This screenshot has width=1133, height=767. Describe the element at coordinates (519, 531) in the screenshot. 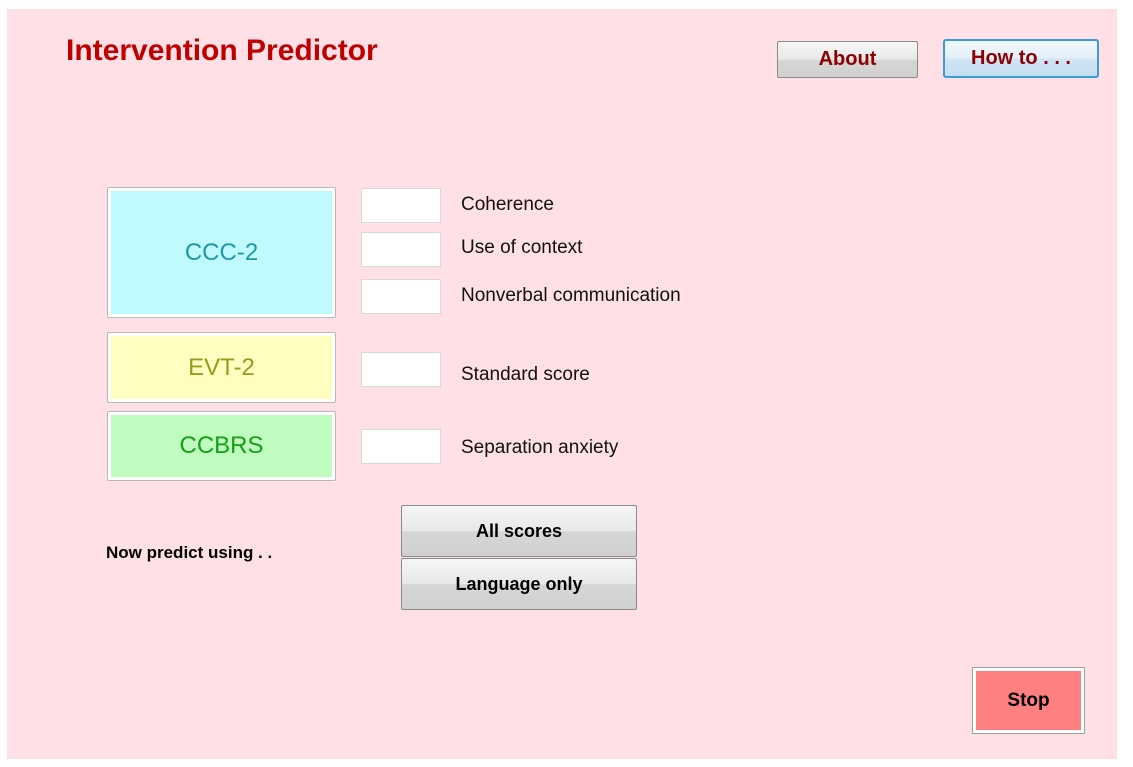

I see `all-scores-button: All scores` at that location.